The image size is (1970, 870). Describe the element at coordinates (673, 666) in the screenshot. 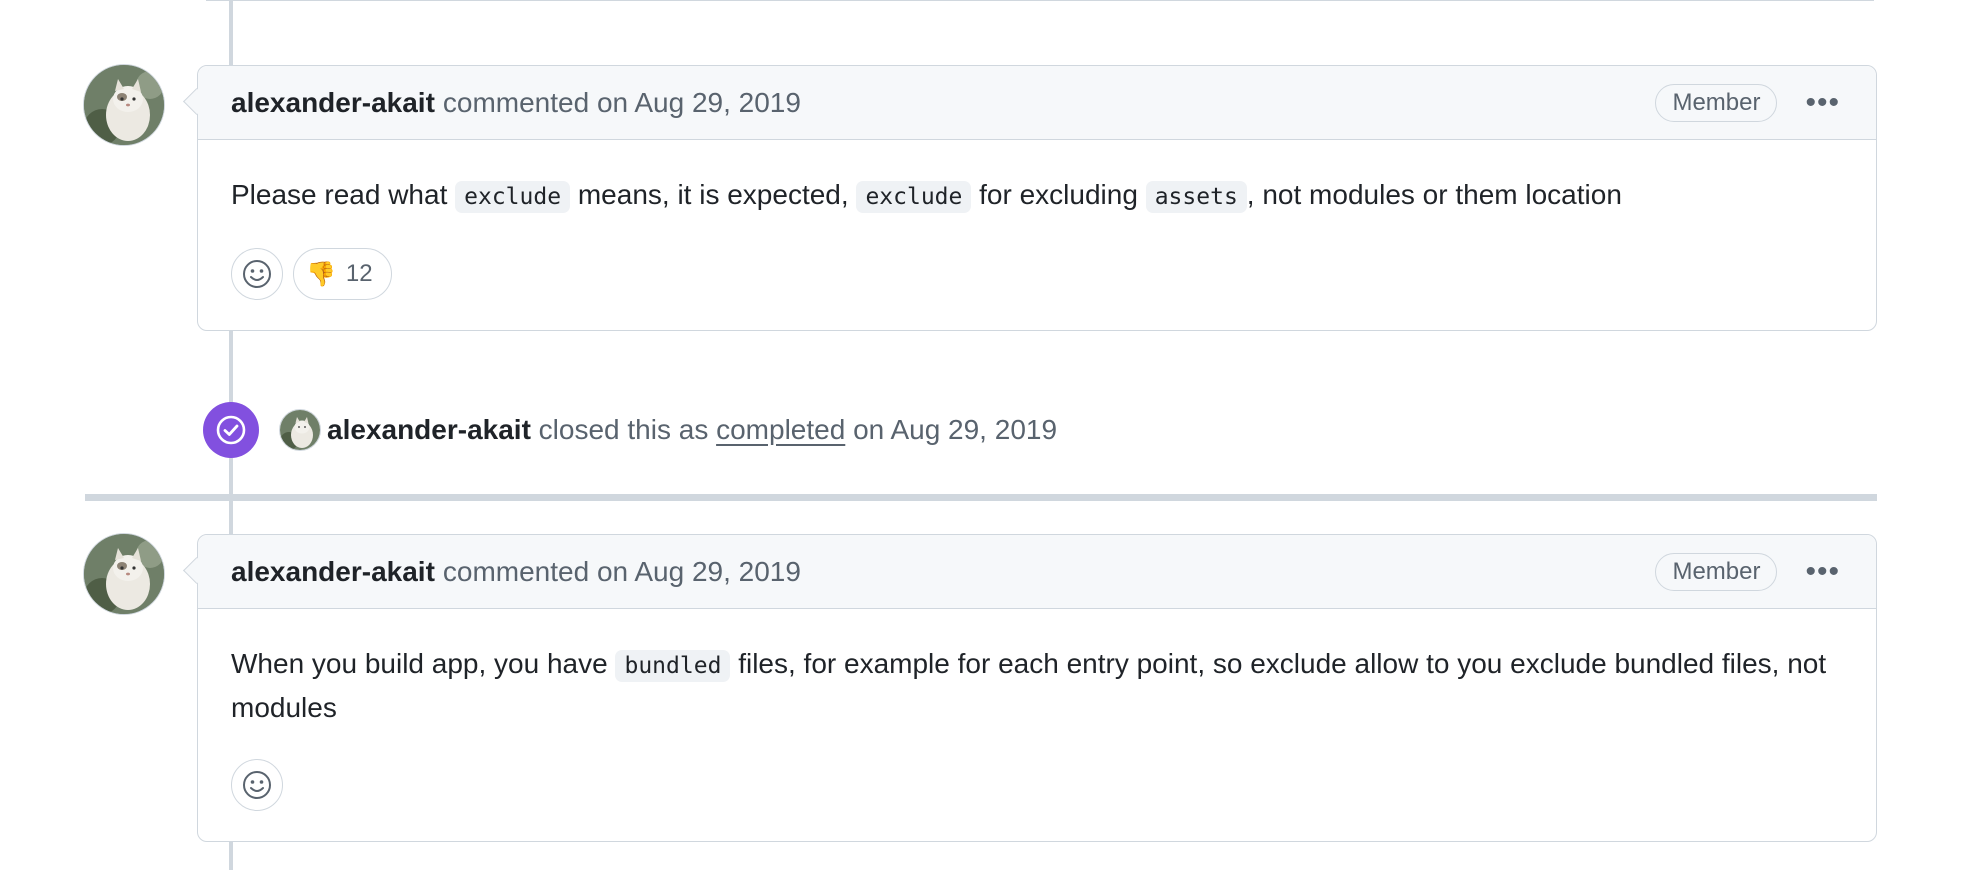

I see `inline-code: bundled` at that location.